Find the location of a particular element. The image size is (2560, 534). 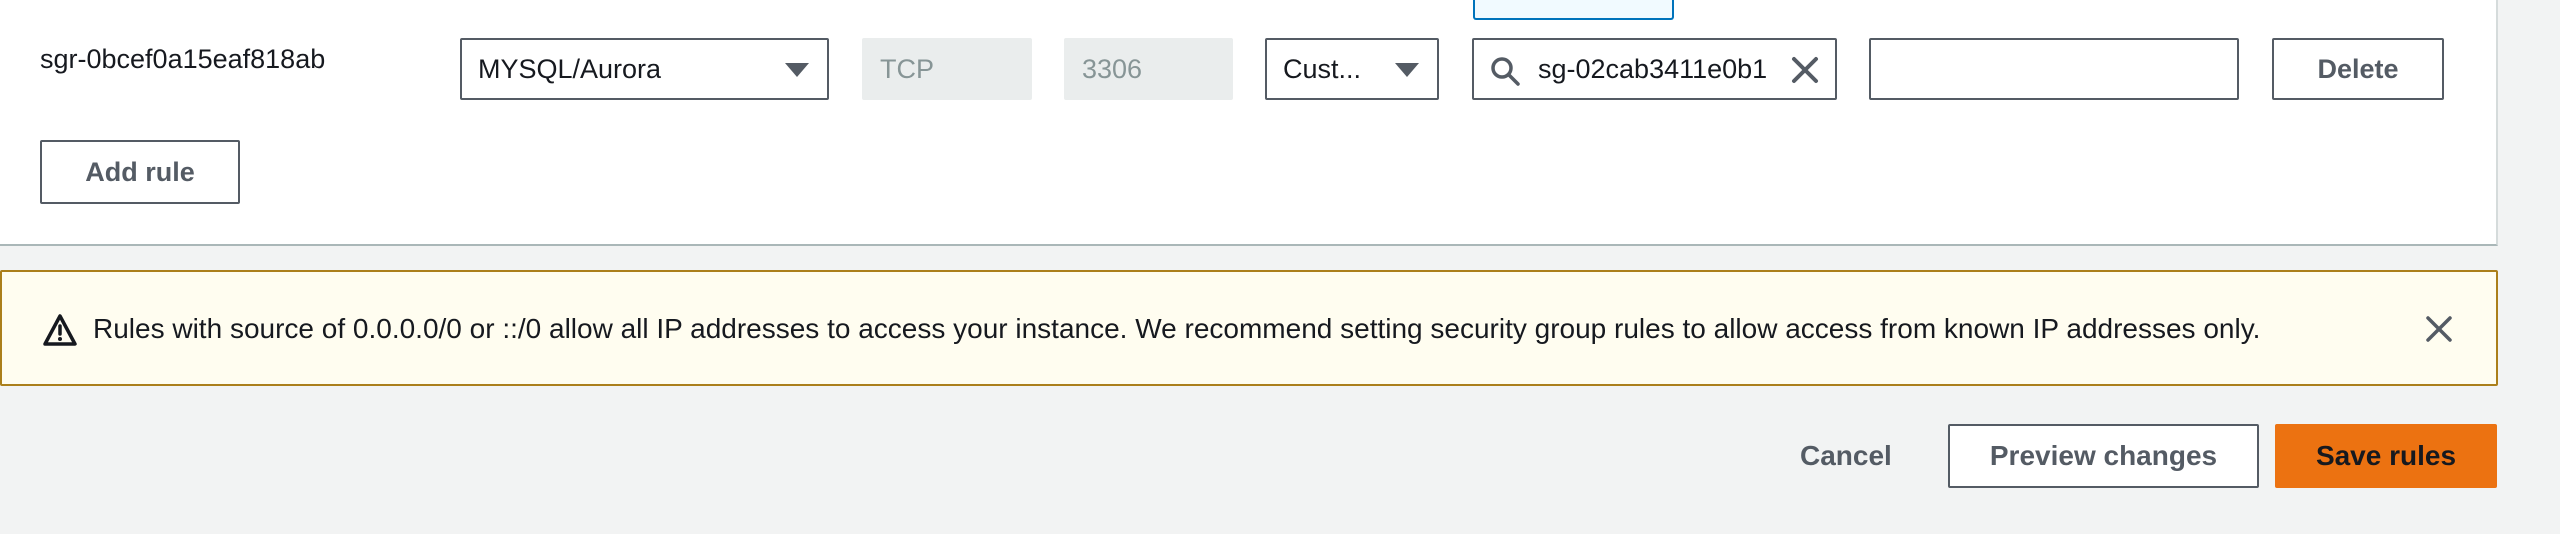

source-search-input: sg-02cab3411e0b1 is located at coordinates (1654, 69).